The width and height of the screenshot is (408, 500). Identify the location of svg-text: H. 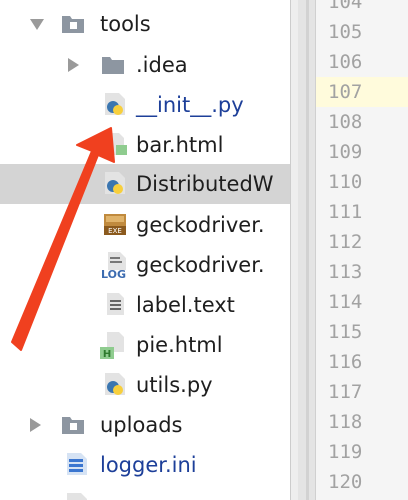
(107, 354).